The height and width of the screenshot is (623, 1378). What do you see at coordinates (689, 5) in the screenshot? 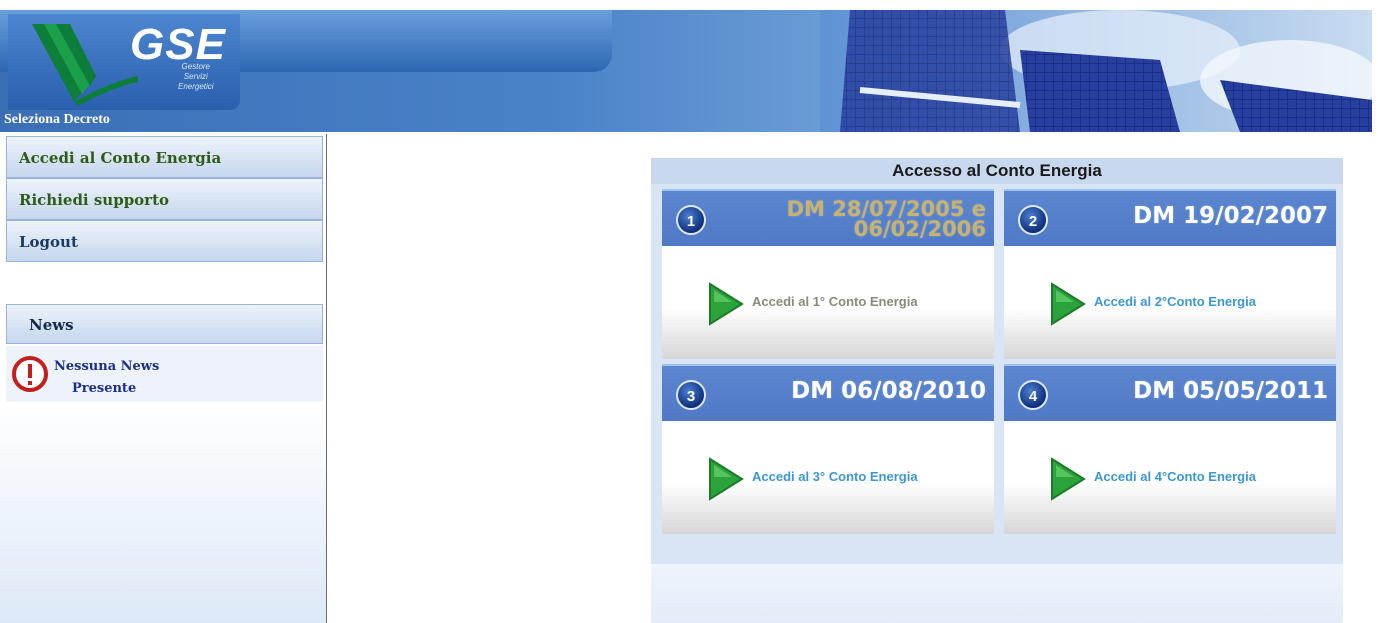
I see `top-border` at bounding box center [689, 5].